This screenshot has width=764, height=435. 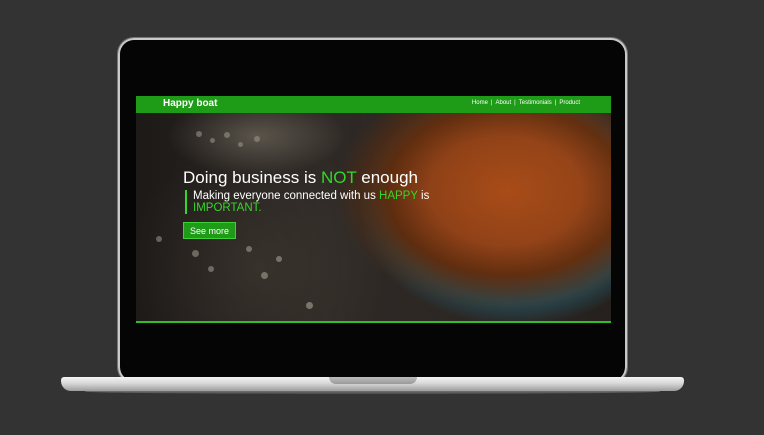 I want to click on subtext-before: Making everyone connected with us, so click(x=286, y=196).